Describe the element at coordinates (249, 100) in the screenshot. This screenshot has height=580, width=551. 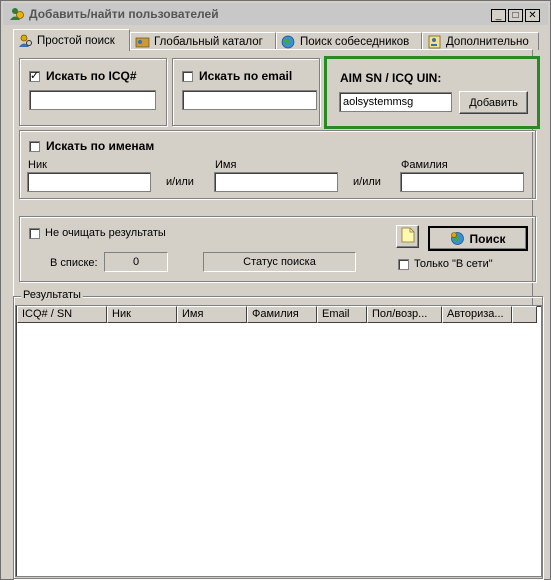
I see `email-input` at that location.